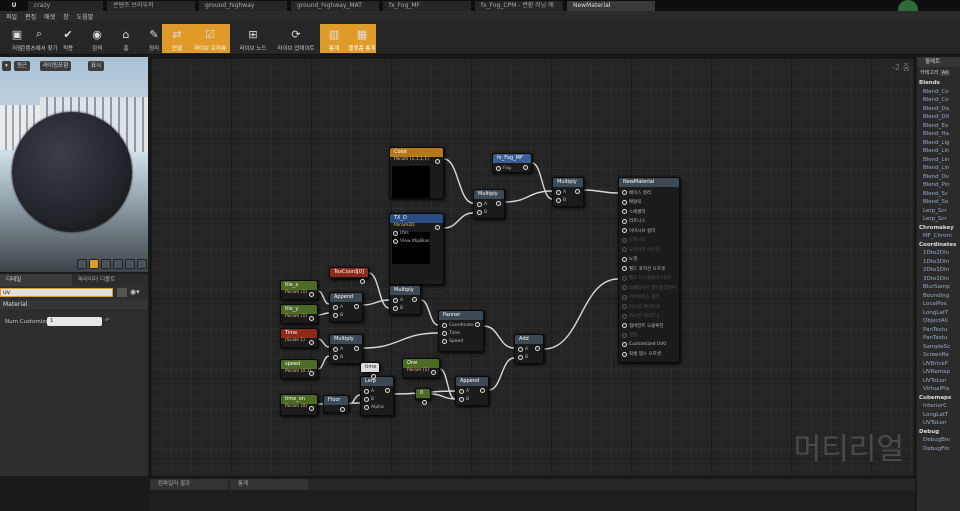 The image size is (960, 511). Describe the element at coordinates (938, 398) in the screenshot. I see `palette-category: Cubemaps` at that location.